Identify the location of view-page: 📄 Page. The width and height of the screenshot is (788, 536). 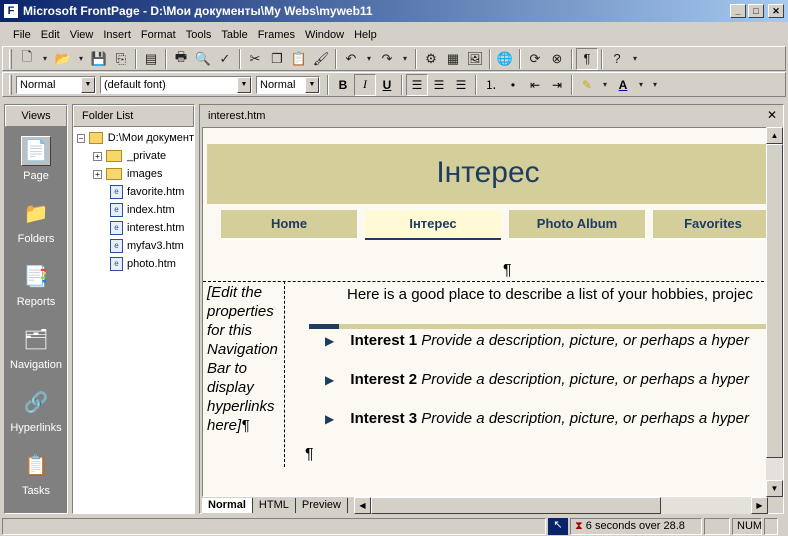
(36, 158).